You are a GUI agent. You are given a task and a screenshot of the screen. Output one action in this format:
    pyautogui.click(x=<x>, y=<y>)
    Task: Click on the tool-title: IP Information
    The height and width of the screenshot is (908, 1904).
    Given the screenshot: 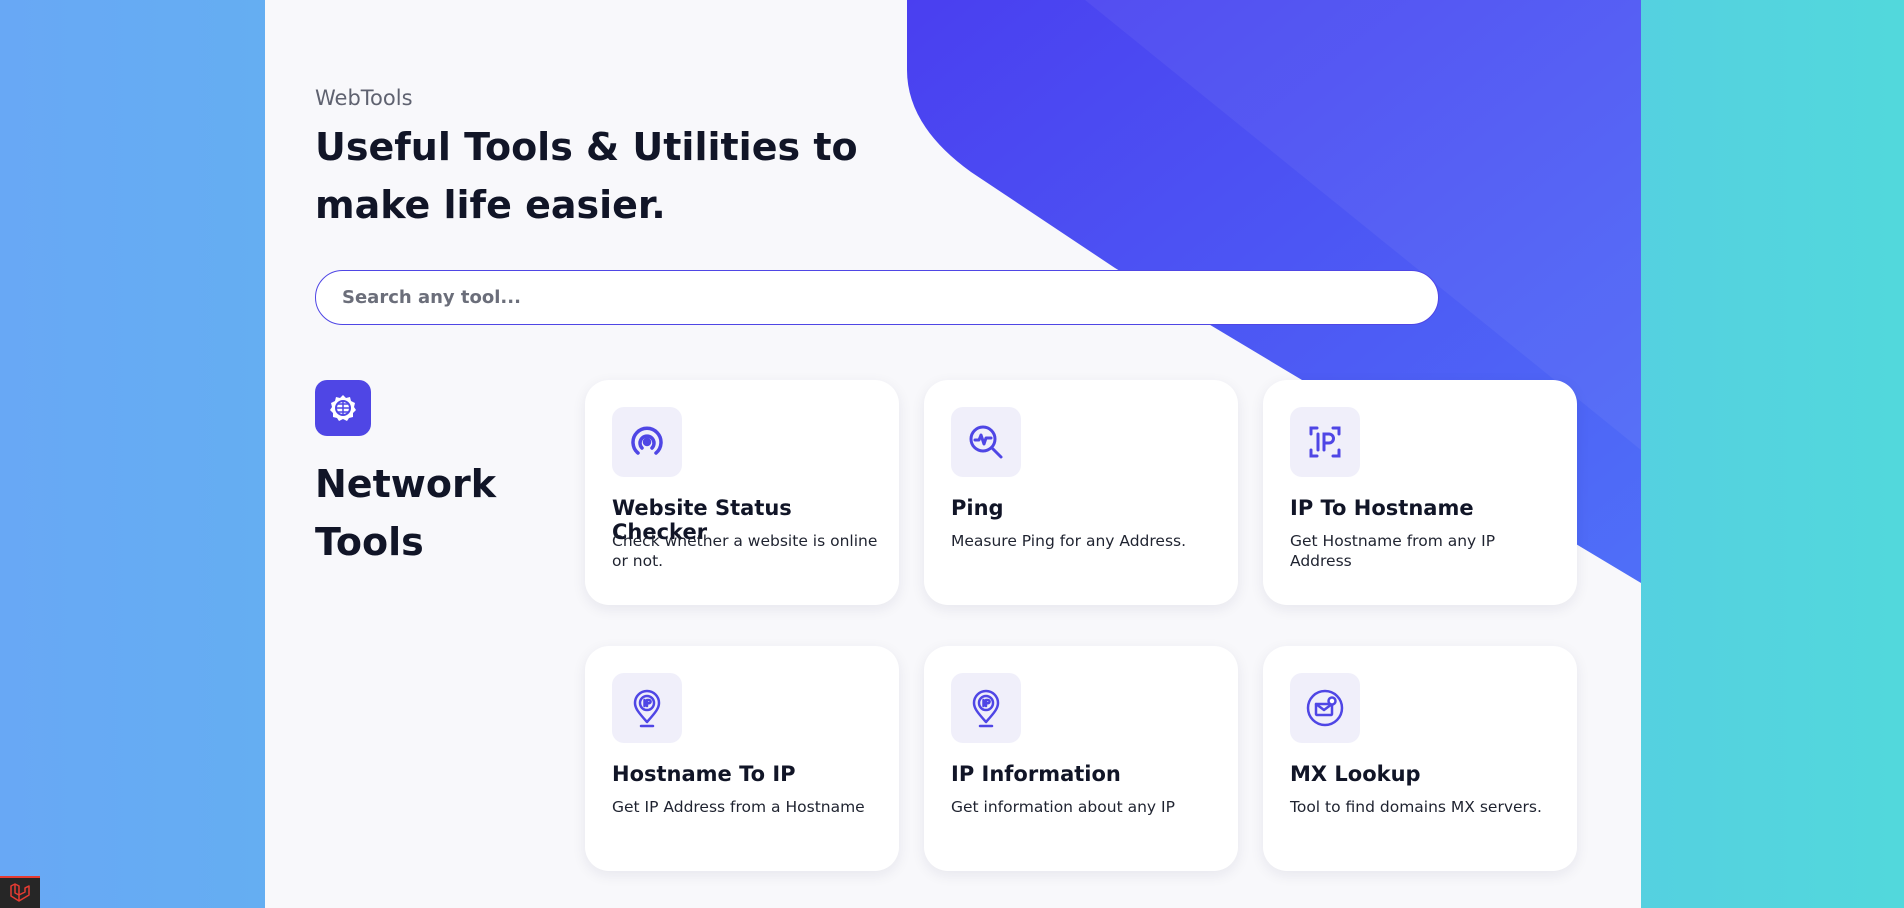 What is the action you would take?
    pyautogui.click(x=1036, y=774)
    